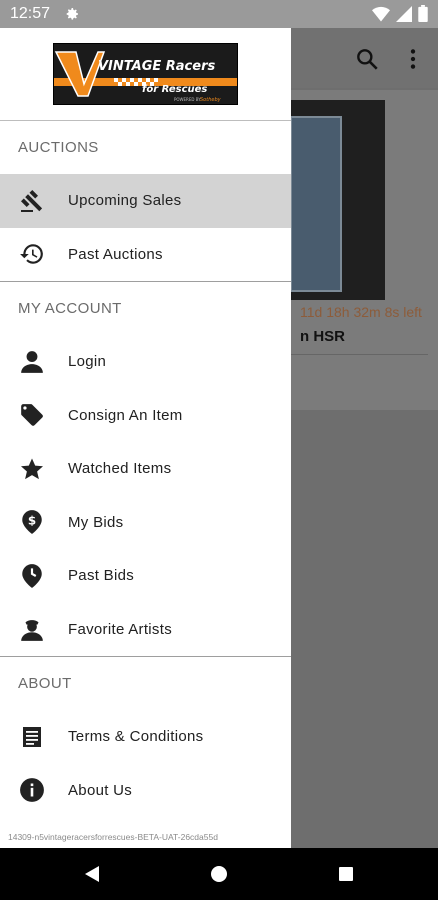  I want to click on signal-icon, so click(404, 13).